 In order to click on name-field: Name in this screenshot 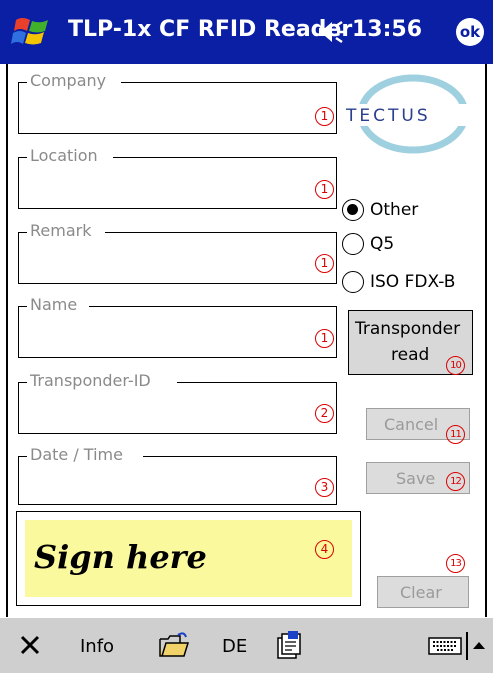, I will do `click(177, 327)`.